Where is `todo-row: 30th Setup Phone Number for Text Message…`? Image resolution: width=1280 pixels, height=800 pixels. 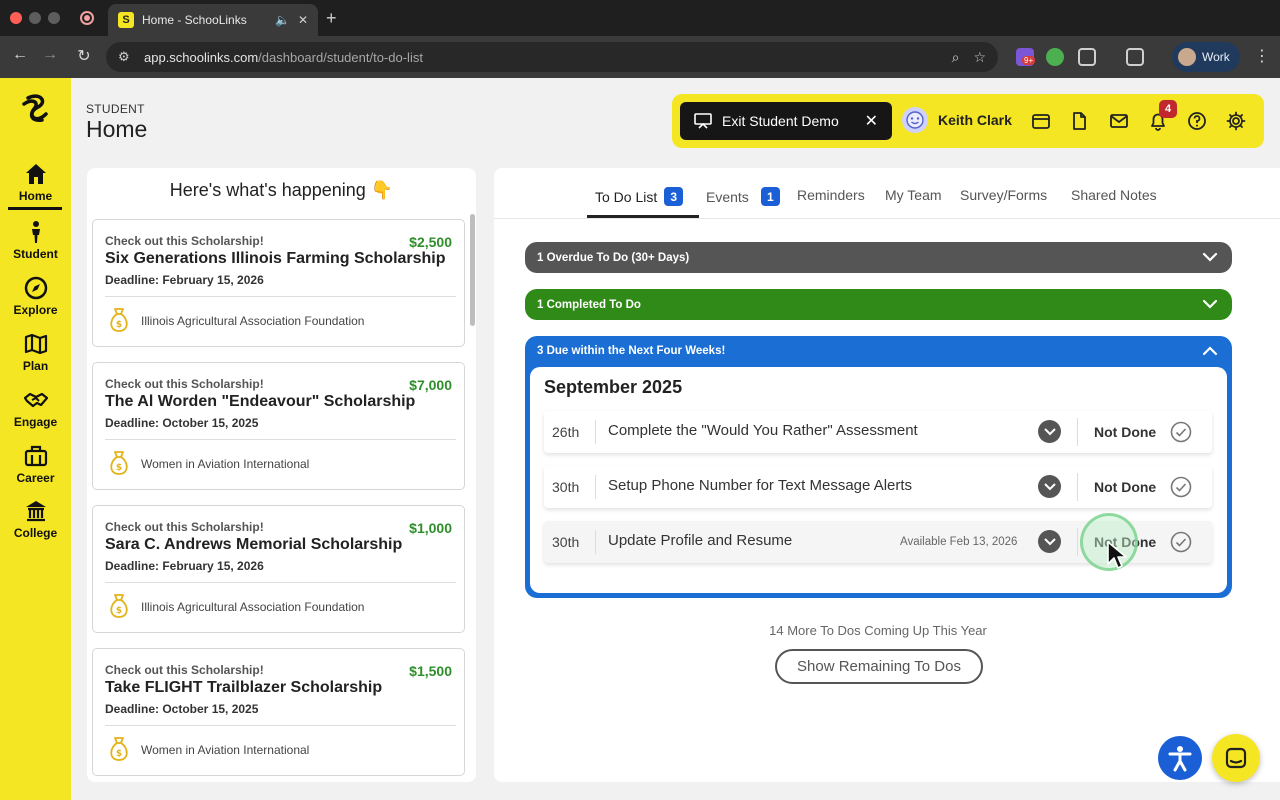
todo-row: 30th Setup Phone Number for Text Message… is located at coordinates (878, 487).